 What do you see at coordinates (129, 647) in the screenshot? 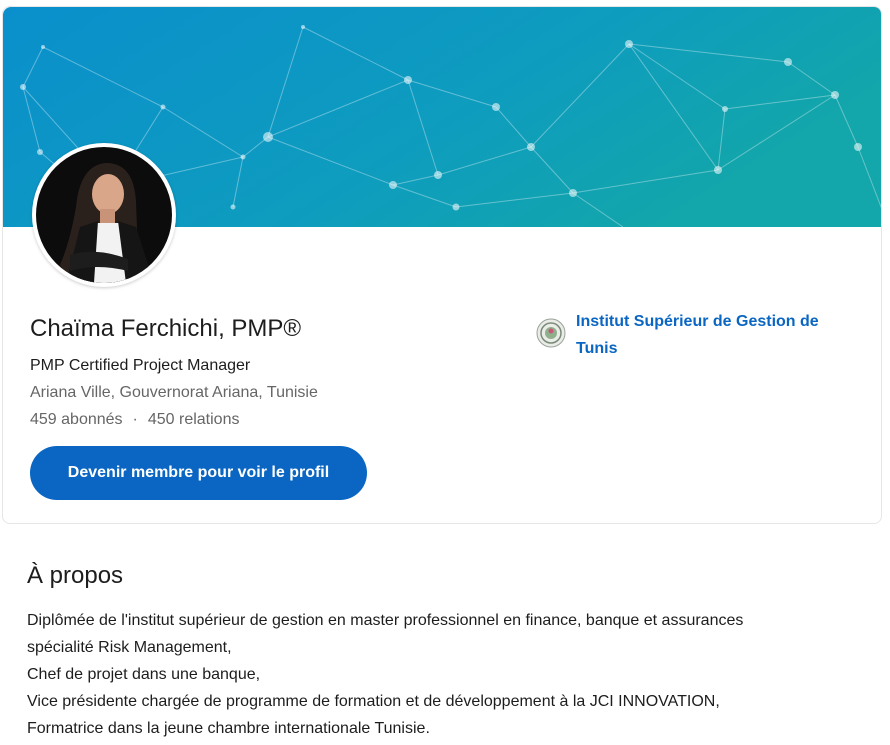
I see `about-line: spécialité Risk Management,` at bounding box center [129, 647].